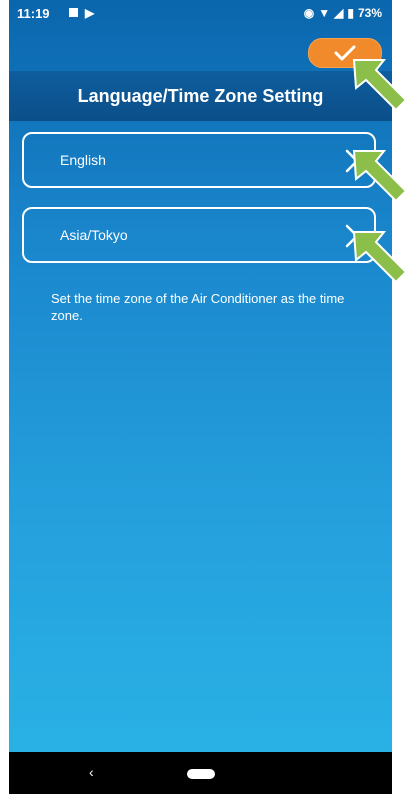  What do you see at coordinates (199, 235) in the screenshot?
I see `timezone-setting-button: Asia/Tokyo` at bounding box center [199, 235].